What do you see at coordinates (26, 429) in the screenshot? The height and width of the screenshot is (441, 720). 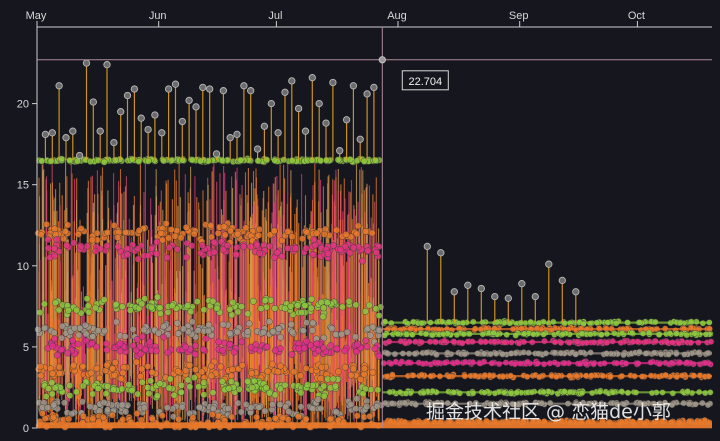 I see `y-tick-label: 0` at bounding box center [26, 429].